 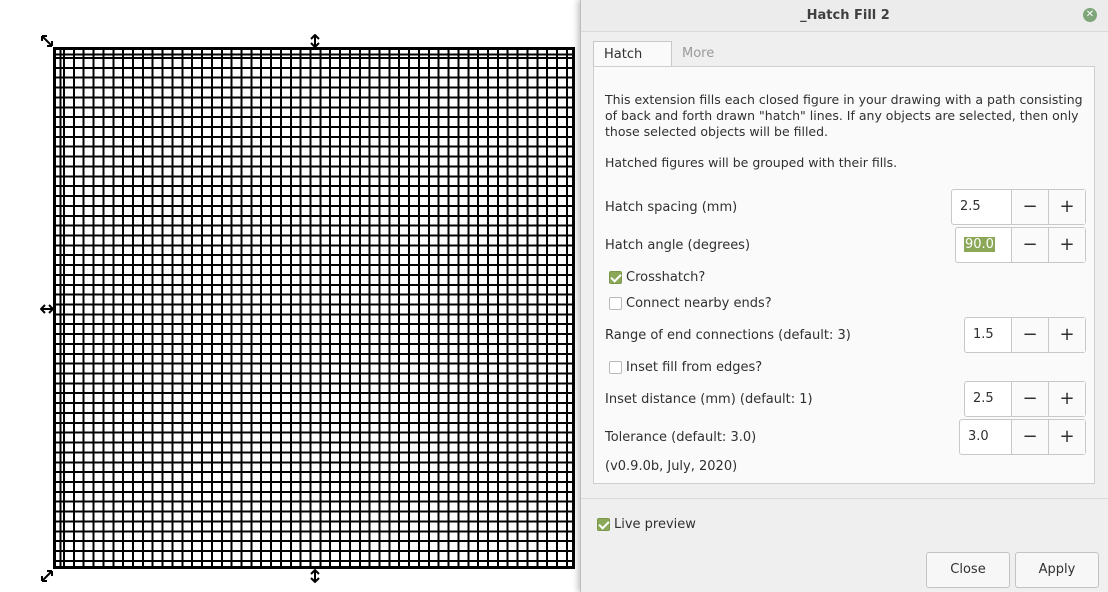 I want to click on close-window-icon: ✕, so click(x=1090, y=15).